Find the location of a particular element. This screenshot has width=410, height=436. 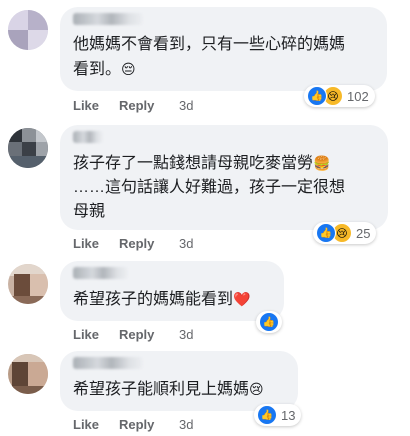

comment-text: 他媽媽不會看到，只有一些心碎的媽媽 看到。😔 is located at coordinates (209, 57).